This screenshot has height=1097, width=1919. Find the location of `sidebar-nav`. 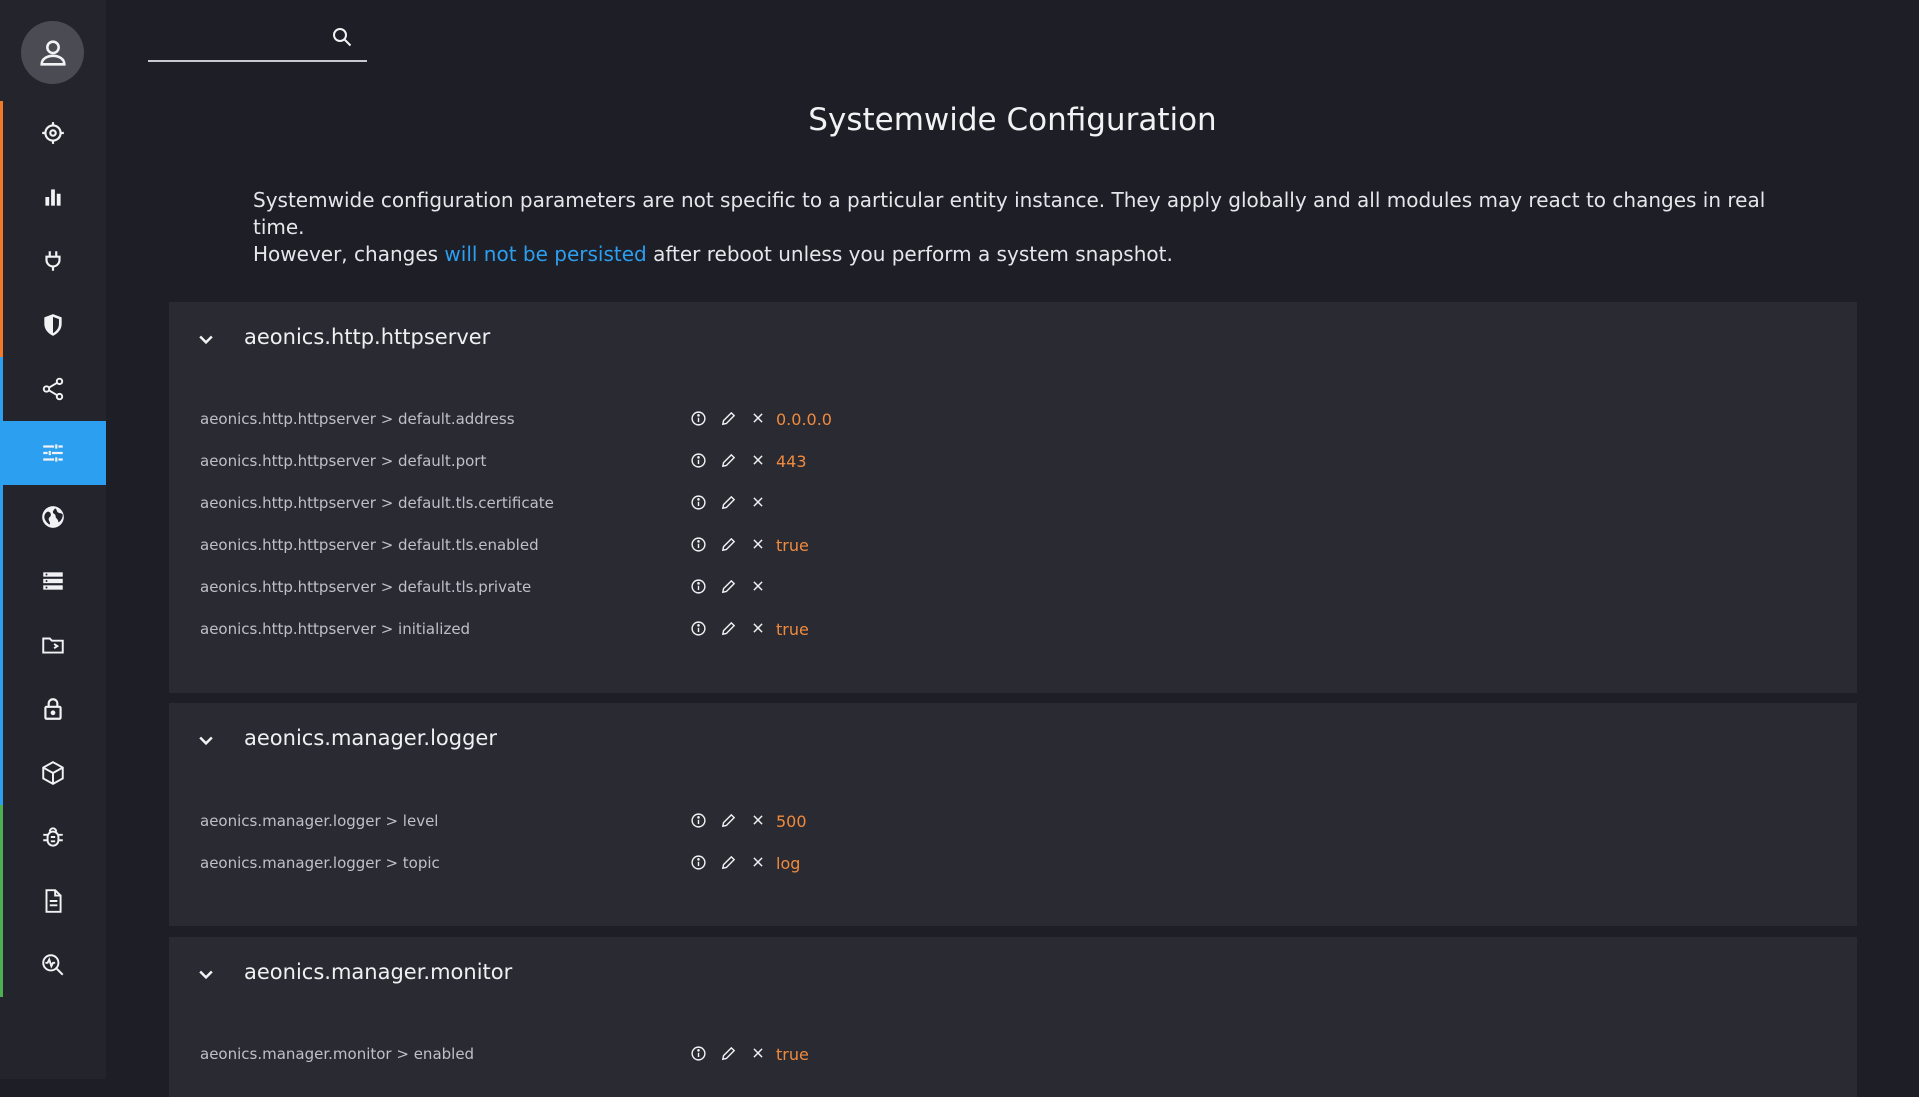

sidebar-nav is located at coordinates (53, 549).